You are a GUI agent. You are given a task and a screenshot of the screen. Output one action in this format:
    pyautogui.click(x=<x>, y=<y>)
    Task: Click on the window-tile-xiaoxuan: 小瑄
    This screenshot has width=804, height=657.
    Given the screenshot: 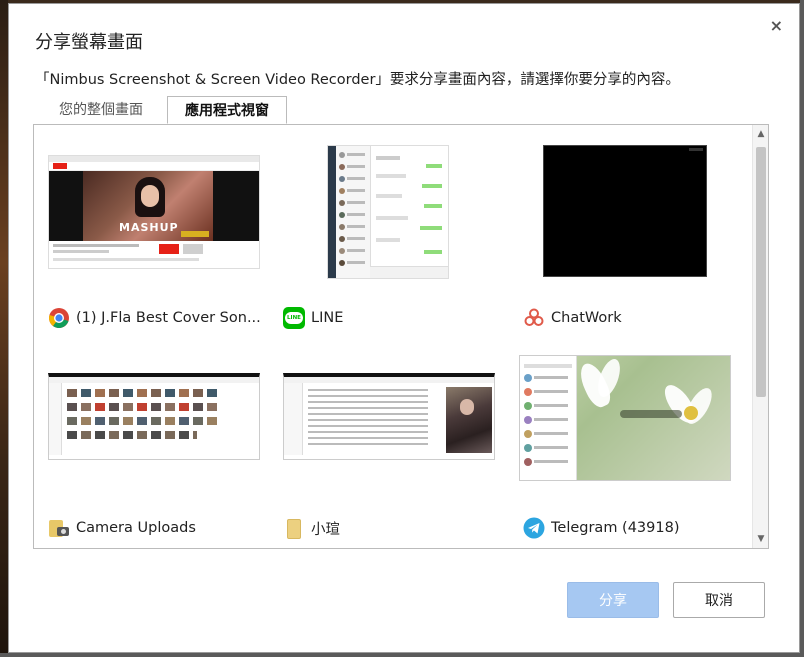 What is the action you would take?
    pyautogui.click(x=385, y=448)
    